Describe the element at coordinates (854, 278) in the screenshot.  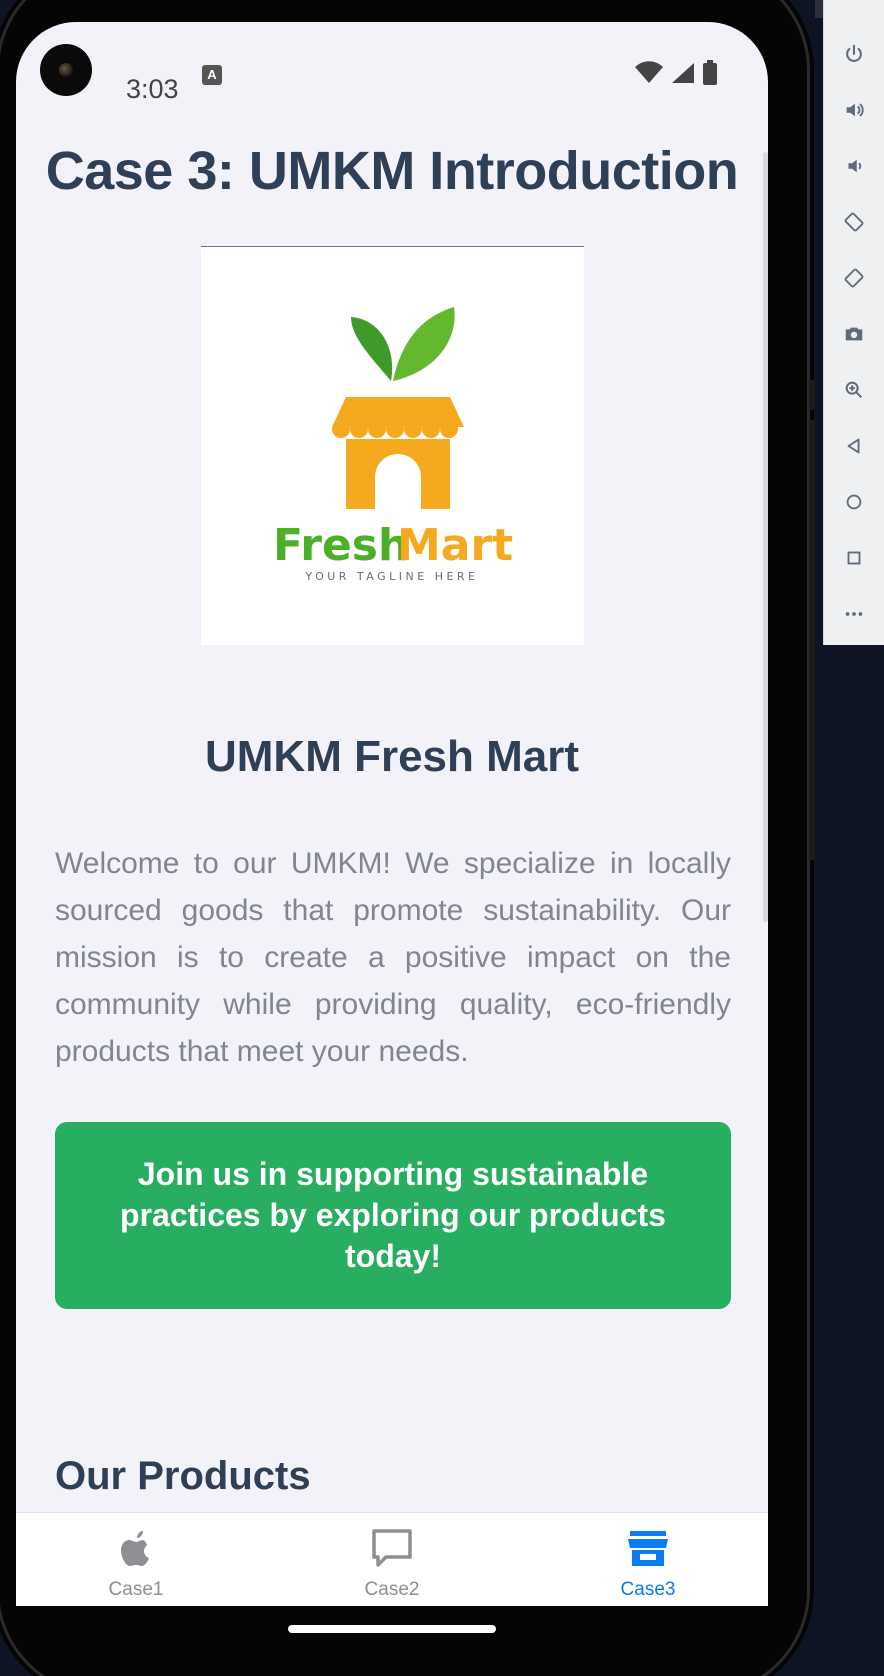
I see `rotate-right-icon` at that location.